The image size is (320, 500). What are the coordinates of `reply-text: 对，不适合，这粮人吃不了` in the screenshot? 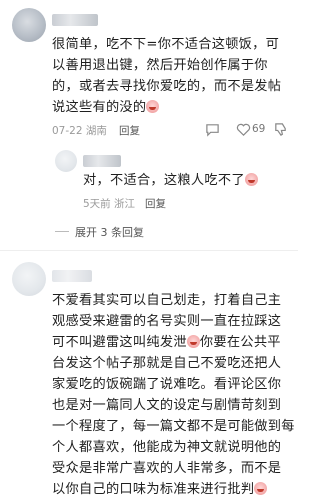 It's located at (170, 181).